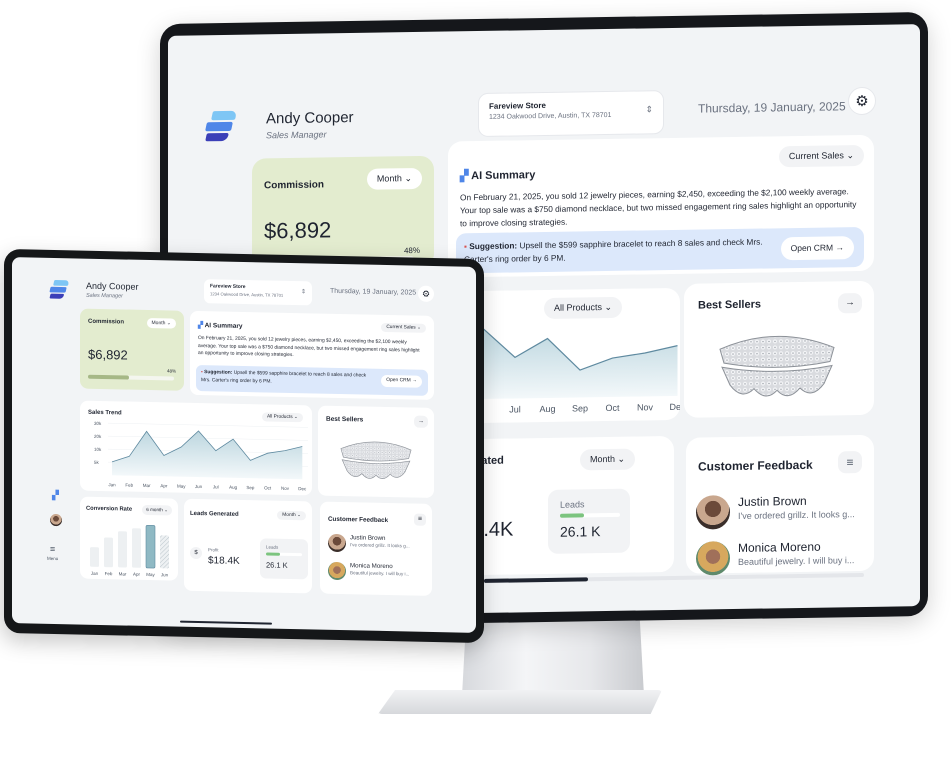  Describe the element at coordinates (547, 409) in the screenshot. I see `x-tick-label: Aug` at that location.